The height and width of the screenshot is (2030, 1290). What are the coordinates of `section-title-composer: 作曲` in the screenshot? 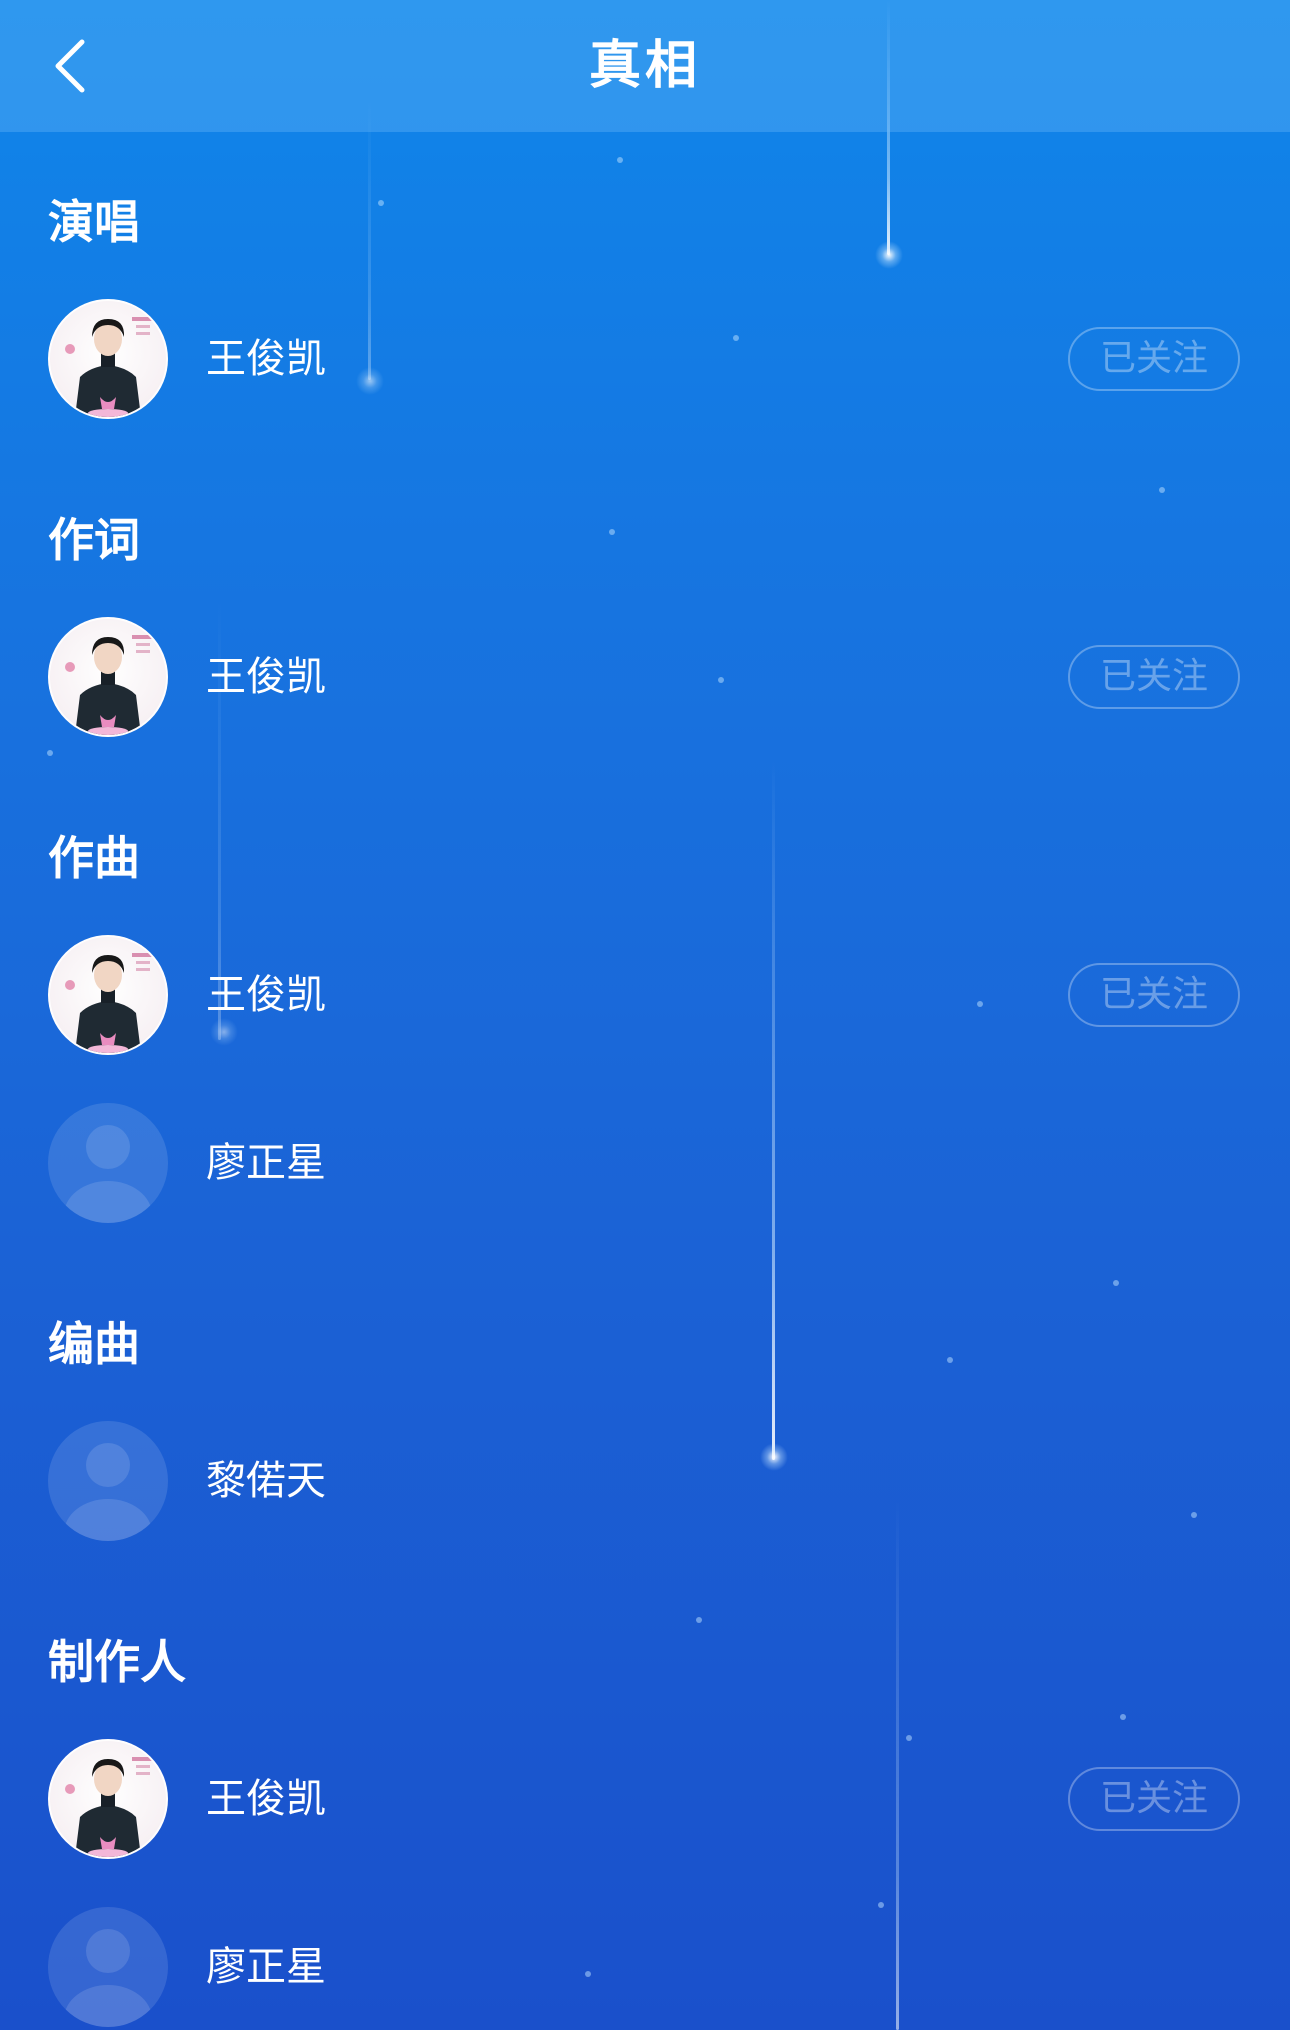 It's located at (94, 858).